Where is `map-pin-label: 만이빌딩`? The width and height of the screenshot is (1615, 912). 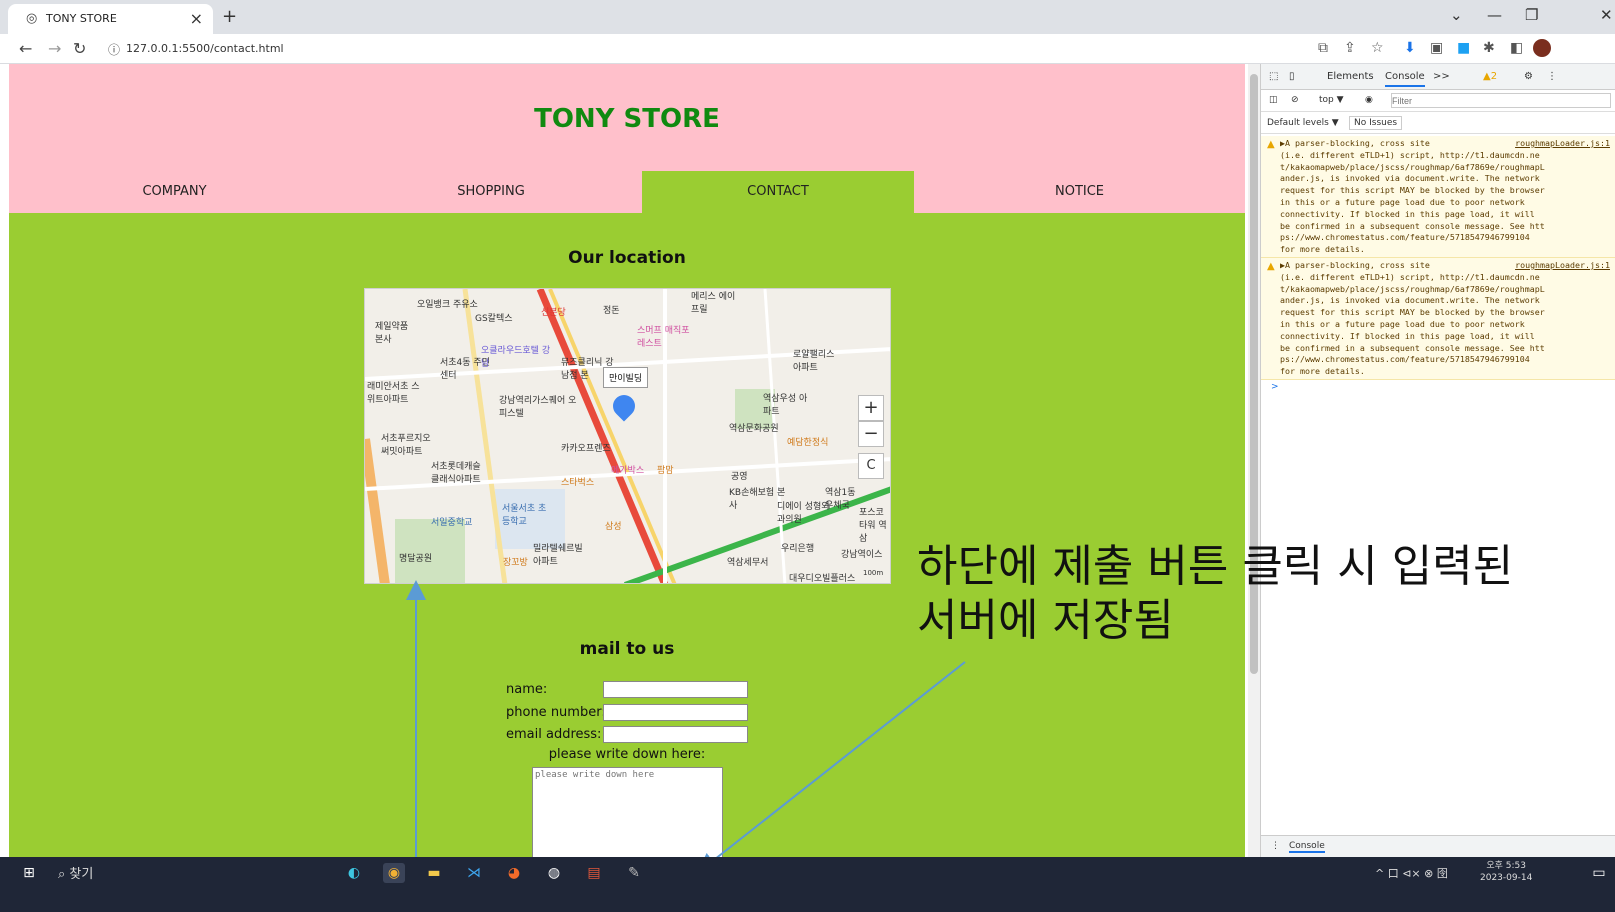
map-pin-label: 만이빌딩 is located at coordinates (626, 377).